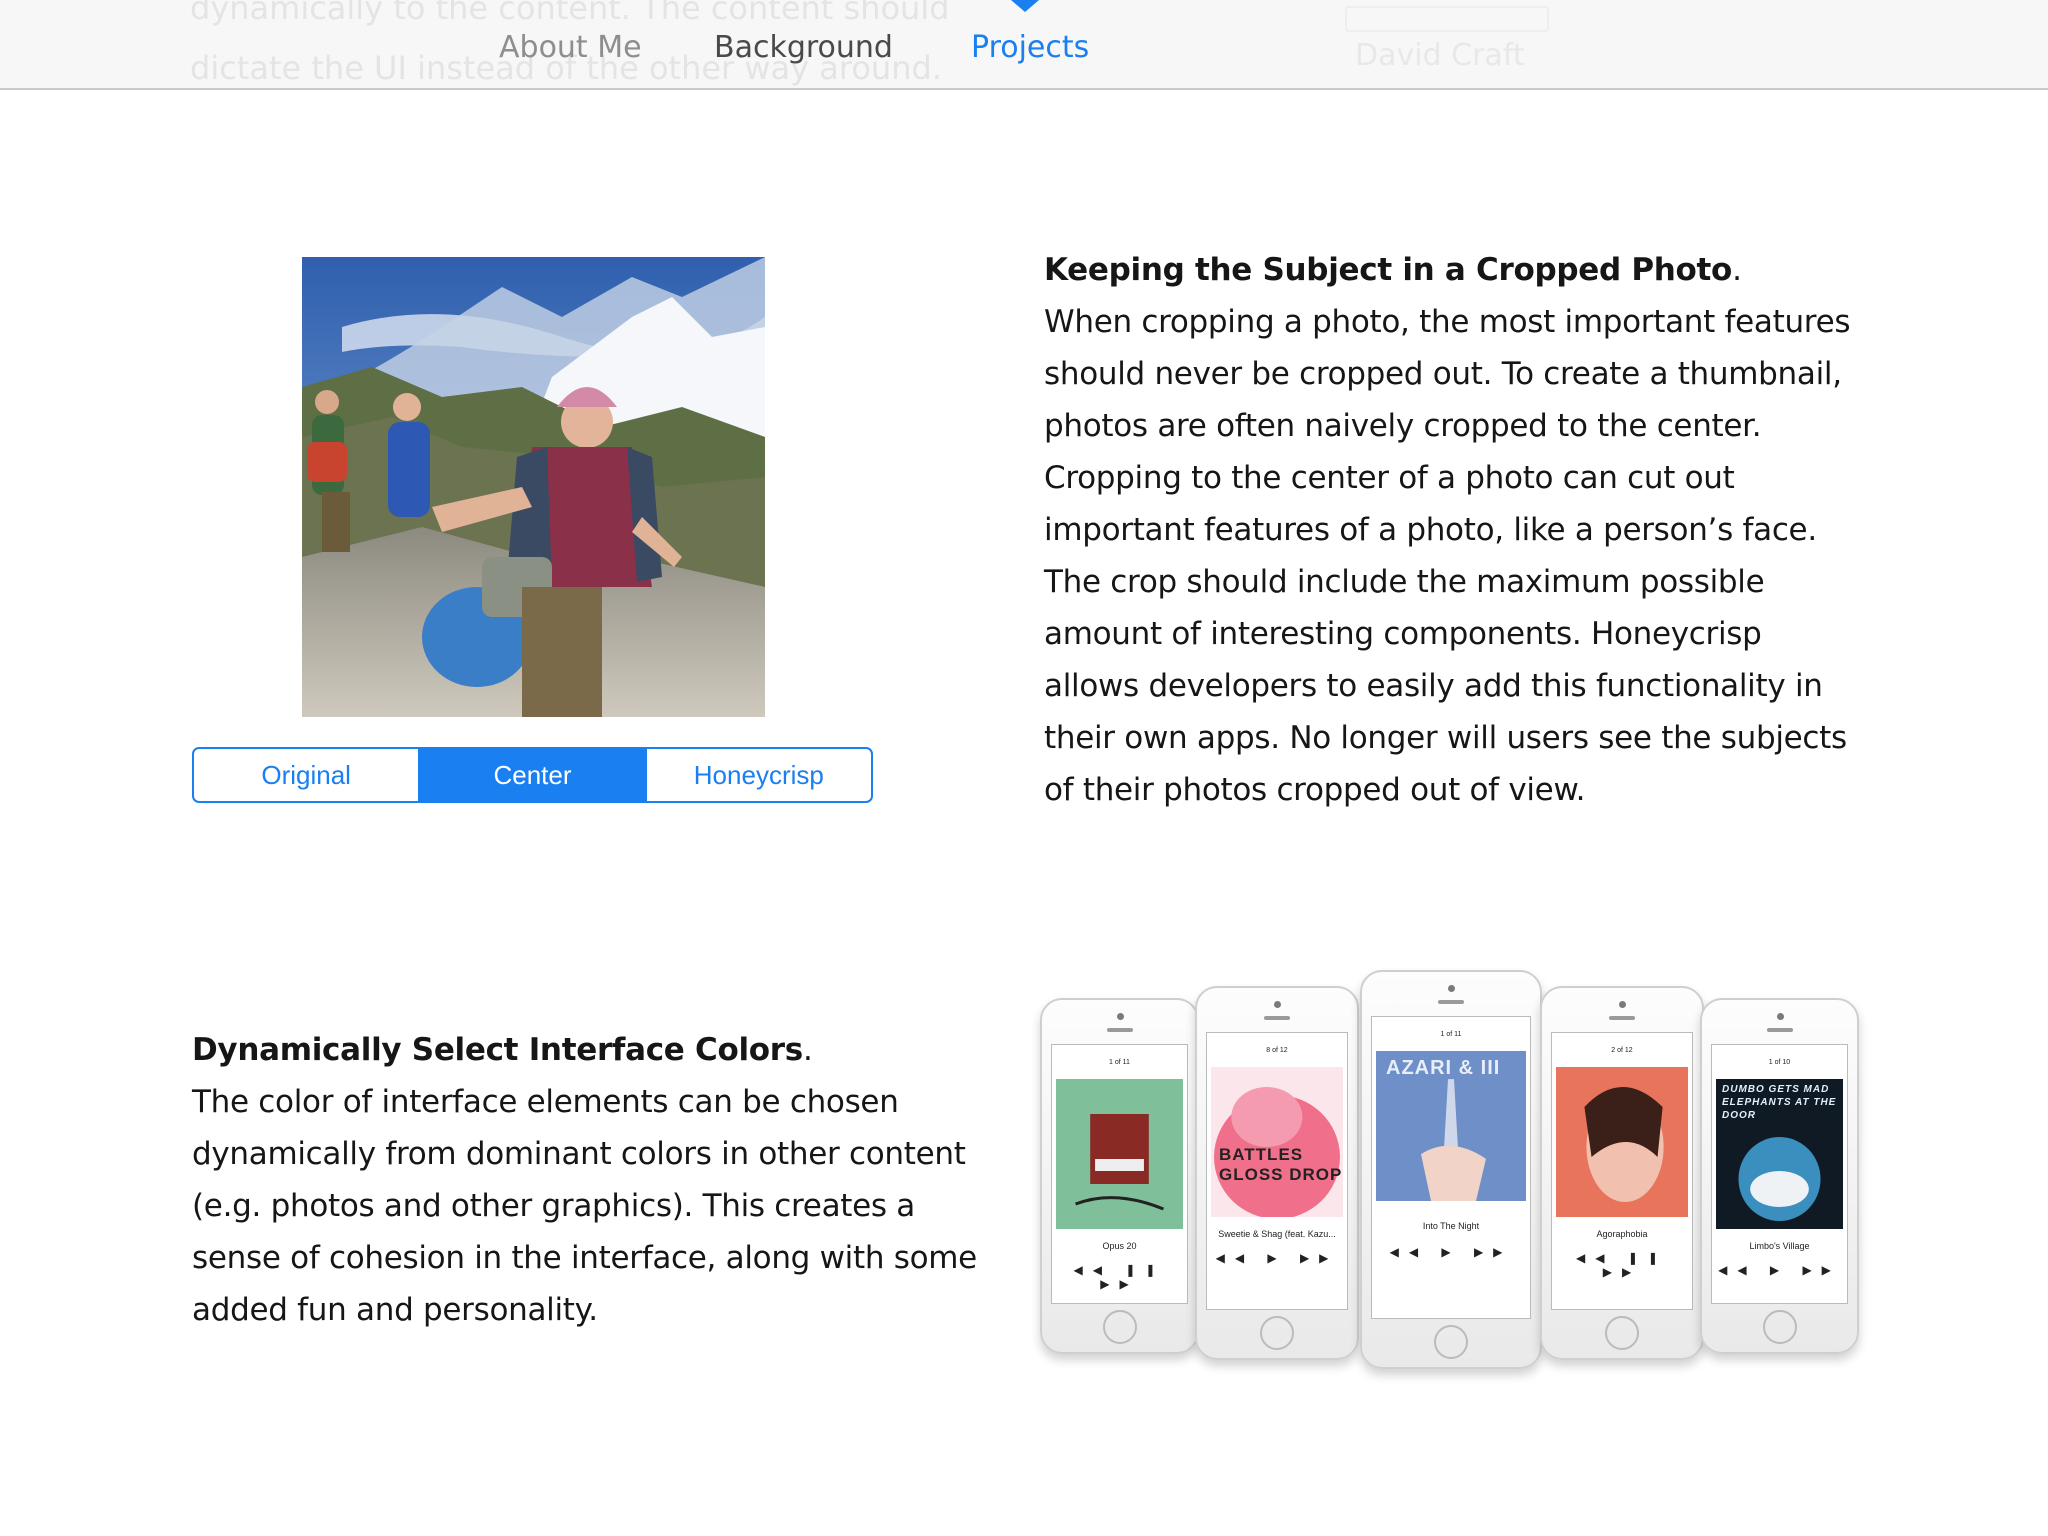  I want to click on track-title: Into The Night, so click(1451, 1226).